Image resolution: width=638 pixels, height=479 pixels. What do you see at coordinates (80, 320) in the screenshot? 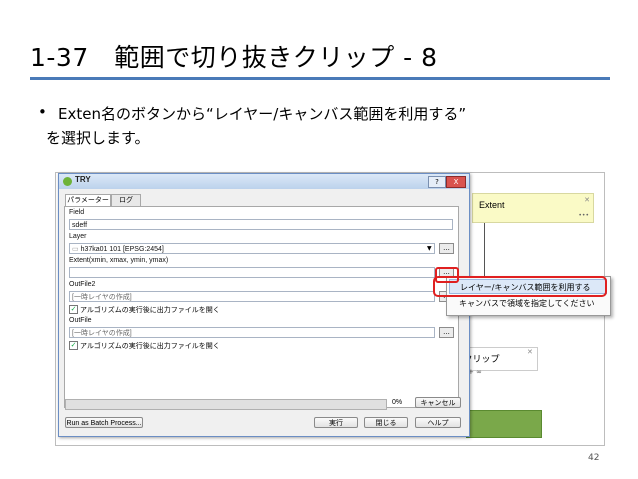
I see `outfile-label: OutFile` at bounding box center [80, 320].